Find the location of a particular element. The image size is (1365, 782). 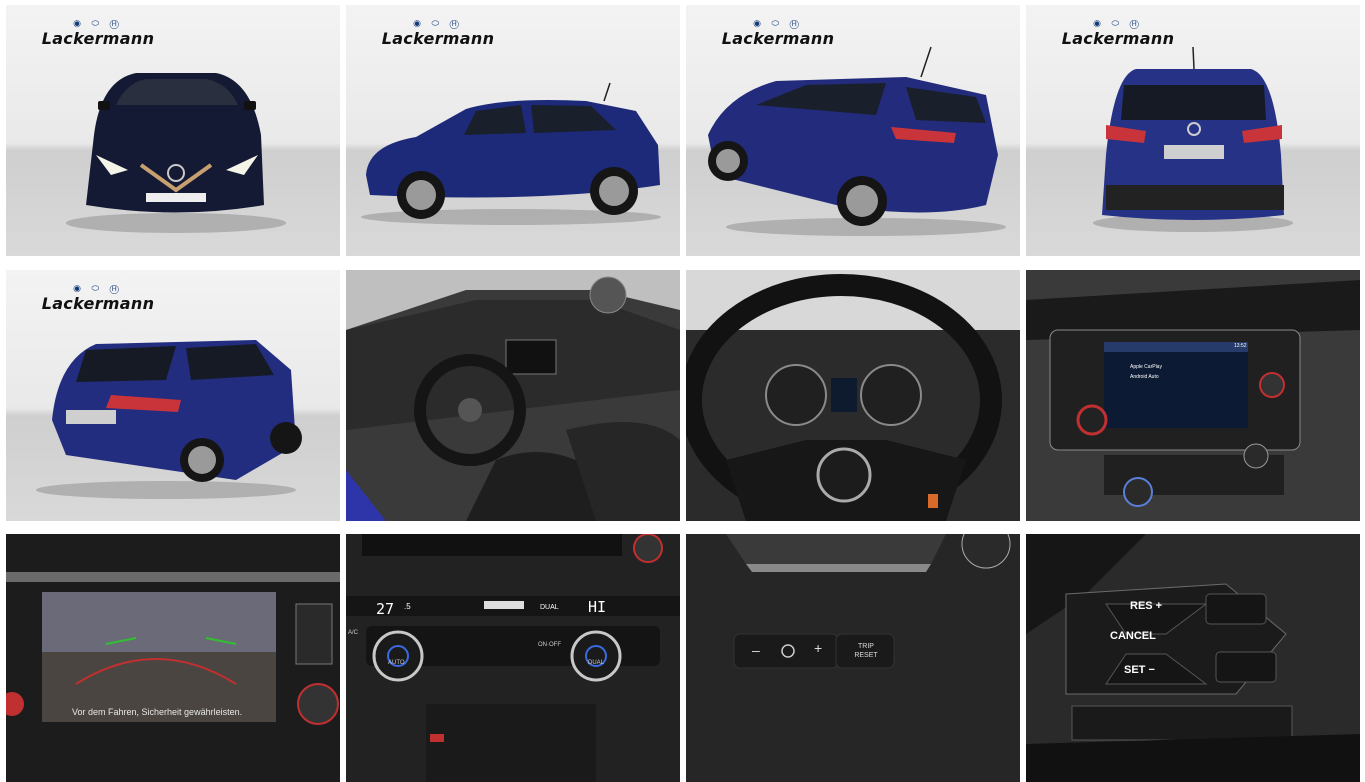

photo-steering-wheel is located at coordinates (853, 395).